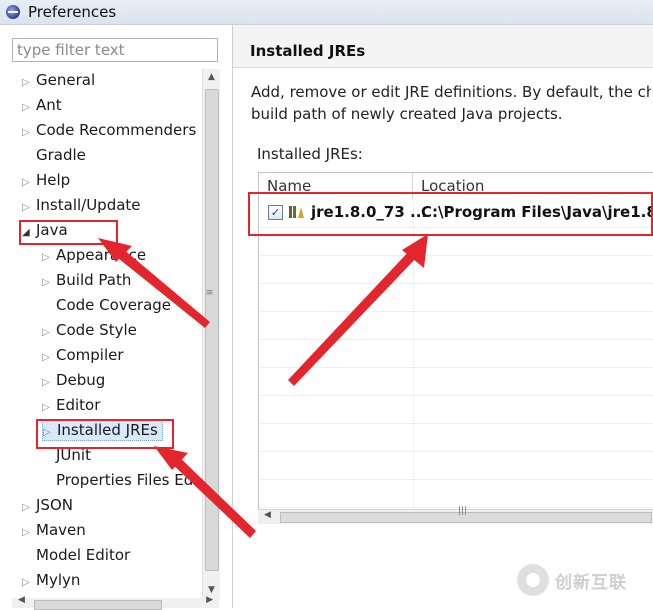 This screenshot has width=653, height=610. Describe the element at coordinates (13, 12) in the screenshot. I see `eclipse-icon` at that location.